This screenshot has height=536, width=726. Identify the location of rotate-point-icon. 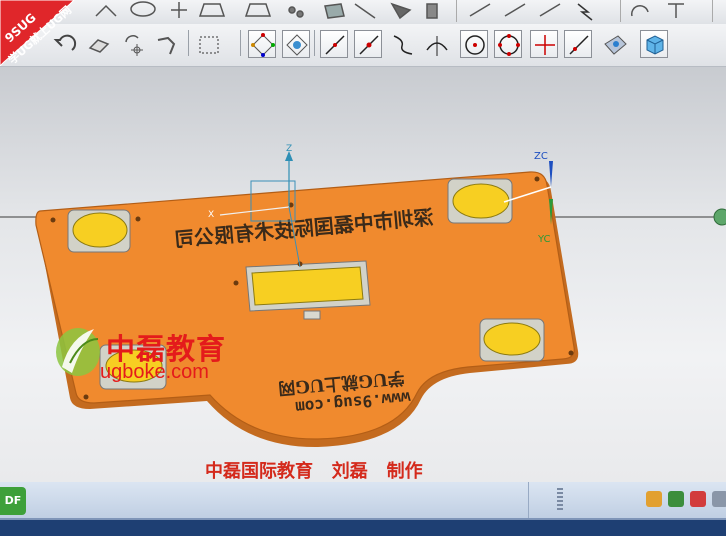
(133, 45).